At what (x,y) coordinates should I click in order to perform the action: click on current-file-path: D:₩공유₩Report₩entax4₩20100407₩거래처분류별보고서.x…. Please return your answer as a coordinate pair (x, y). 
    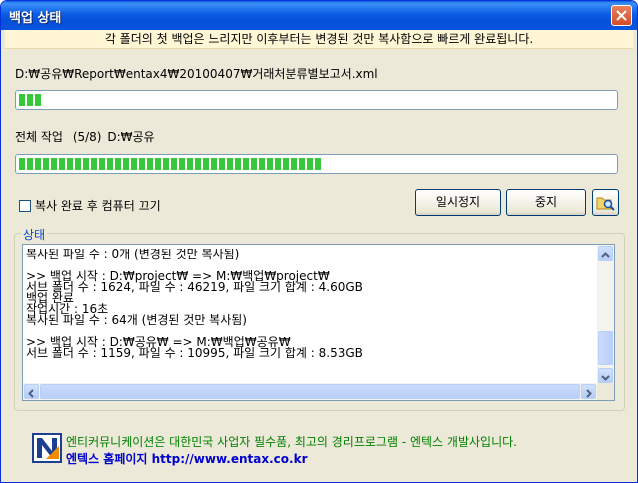
    Looking at the image, I should click on (196, 74).